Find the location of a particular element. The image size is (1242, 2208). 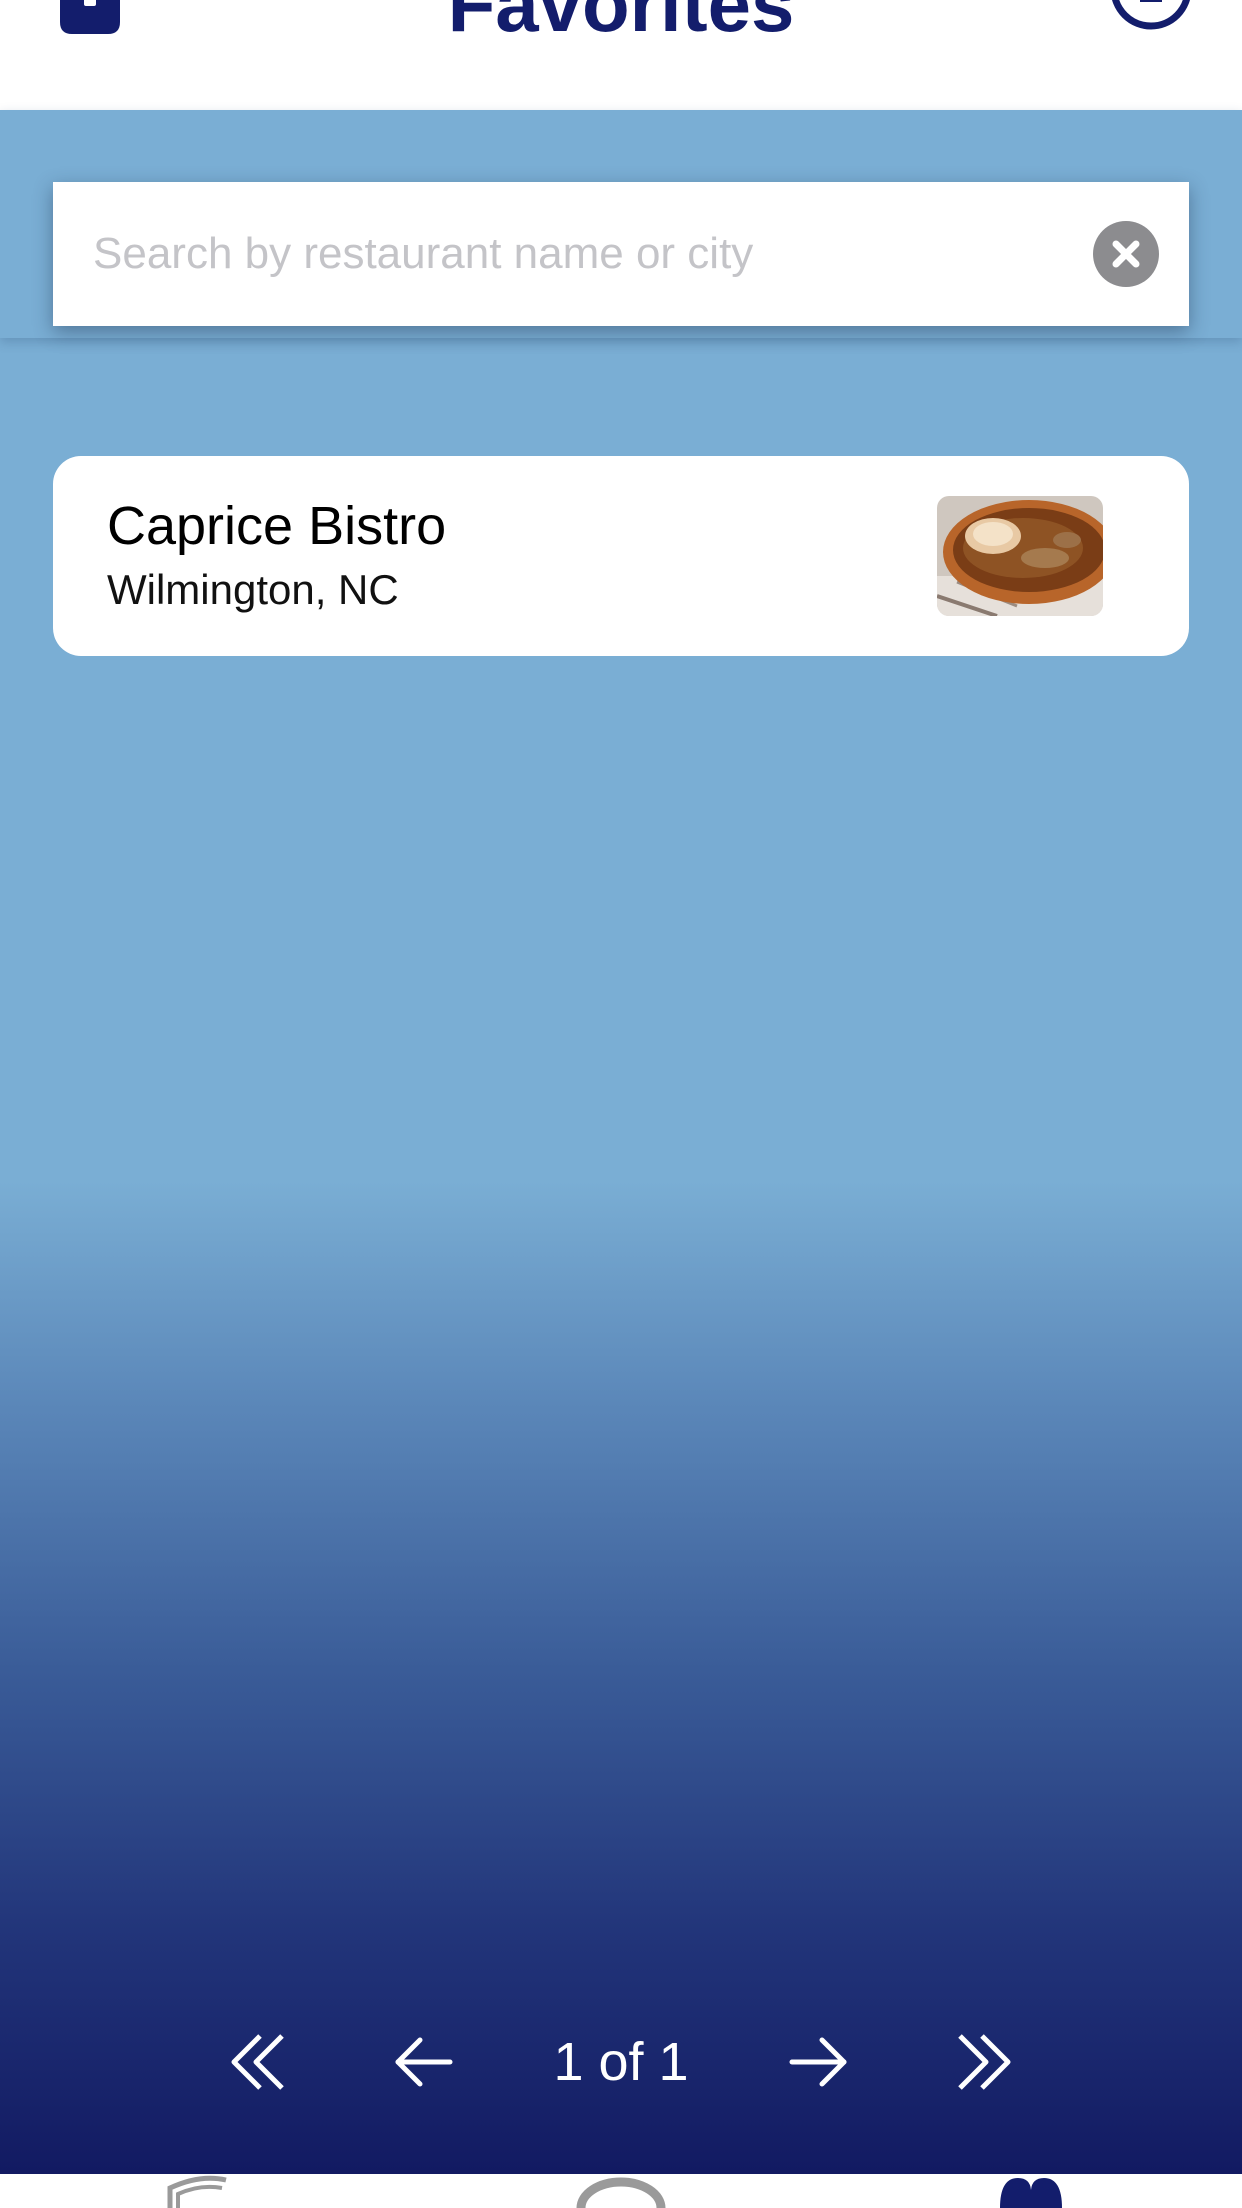

page-indicator: 1 of 1 is located at coordinates (621, 2062).